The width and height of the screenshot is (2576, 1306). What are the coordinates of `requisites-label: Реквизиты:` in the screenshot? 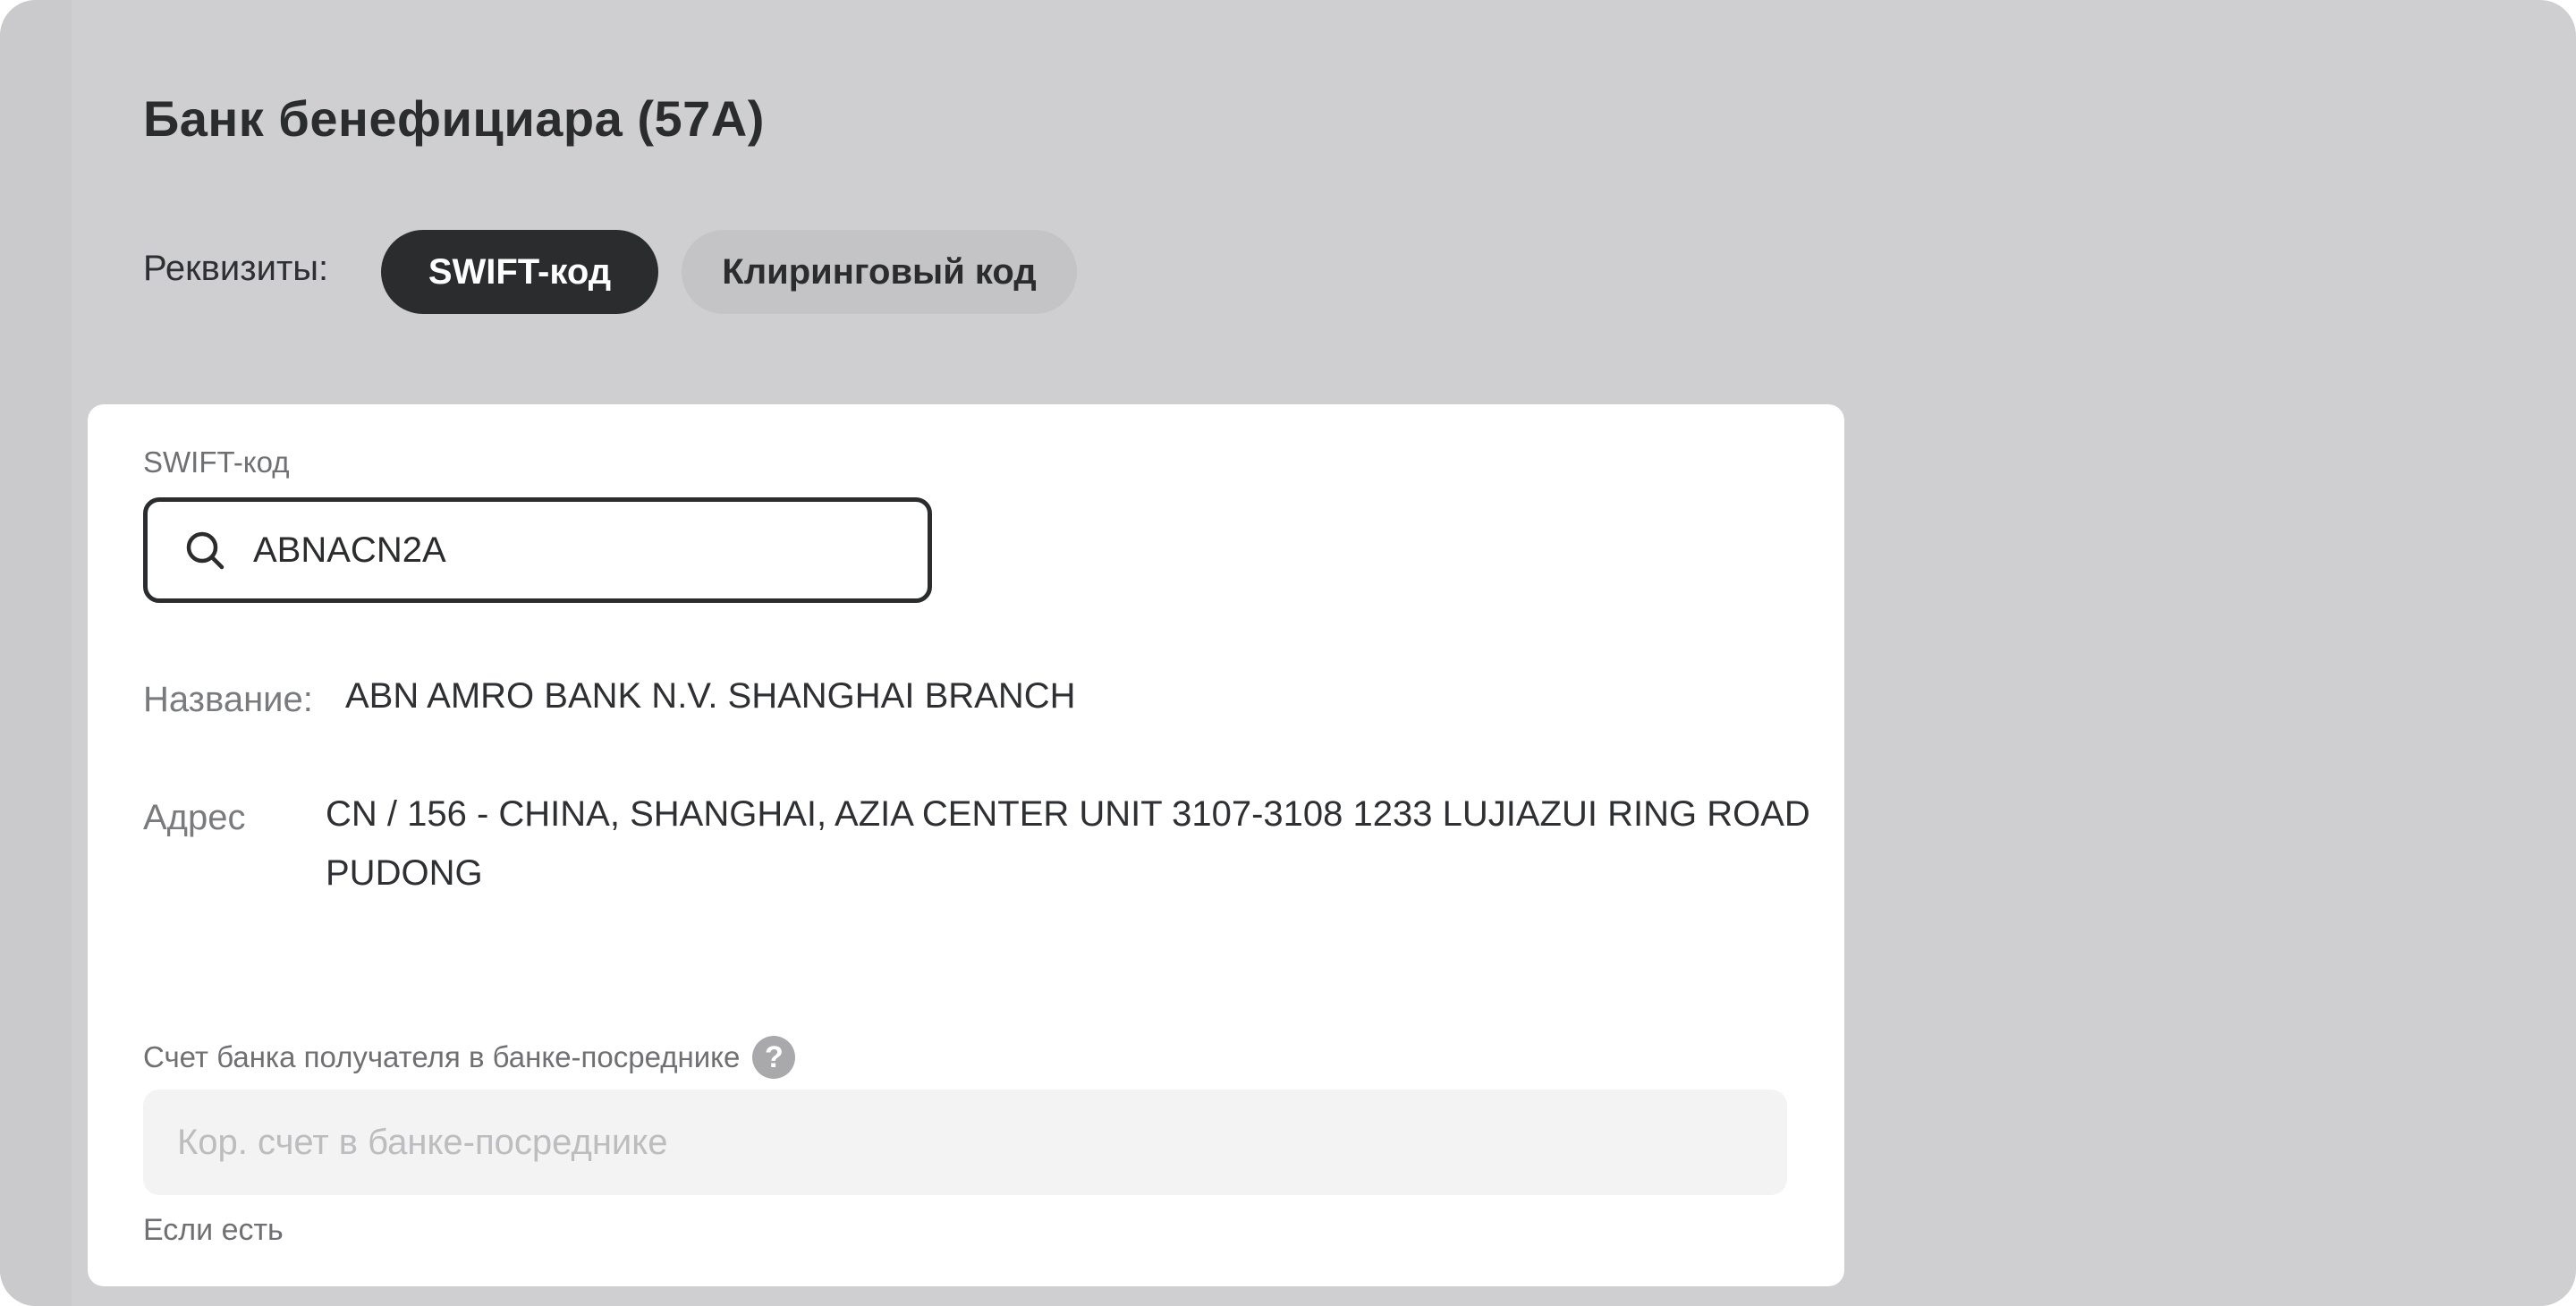 It's located at (236, 268).